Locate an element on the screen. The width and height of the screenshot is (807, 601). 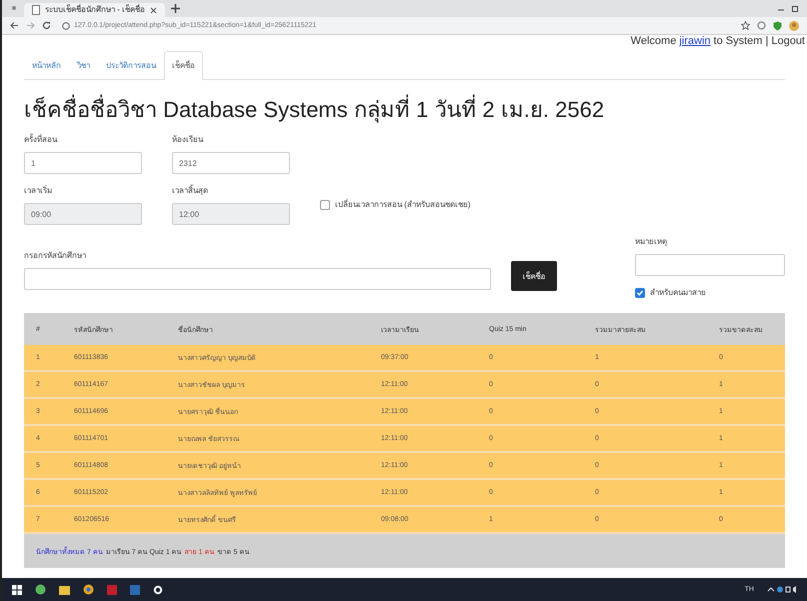
reload-icon is located at coordinates (46, 25).